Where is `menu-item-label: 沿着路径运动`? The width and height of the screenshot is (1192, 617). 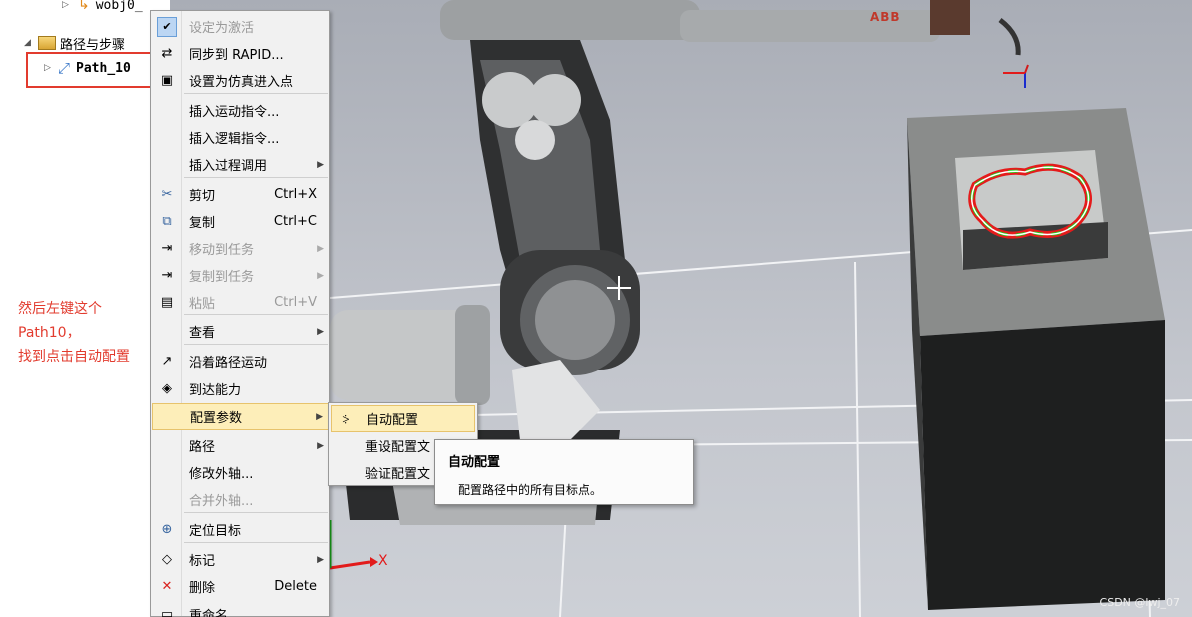 menu-item-label: 沿着路径运动 is located at coordinates (228, 363).